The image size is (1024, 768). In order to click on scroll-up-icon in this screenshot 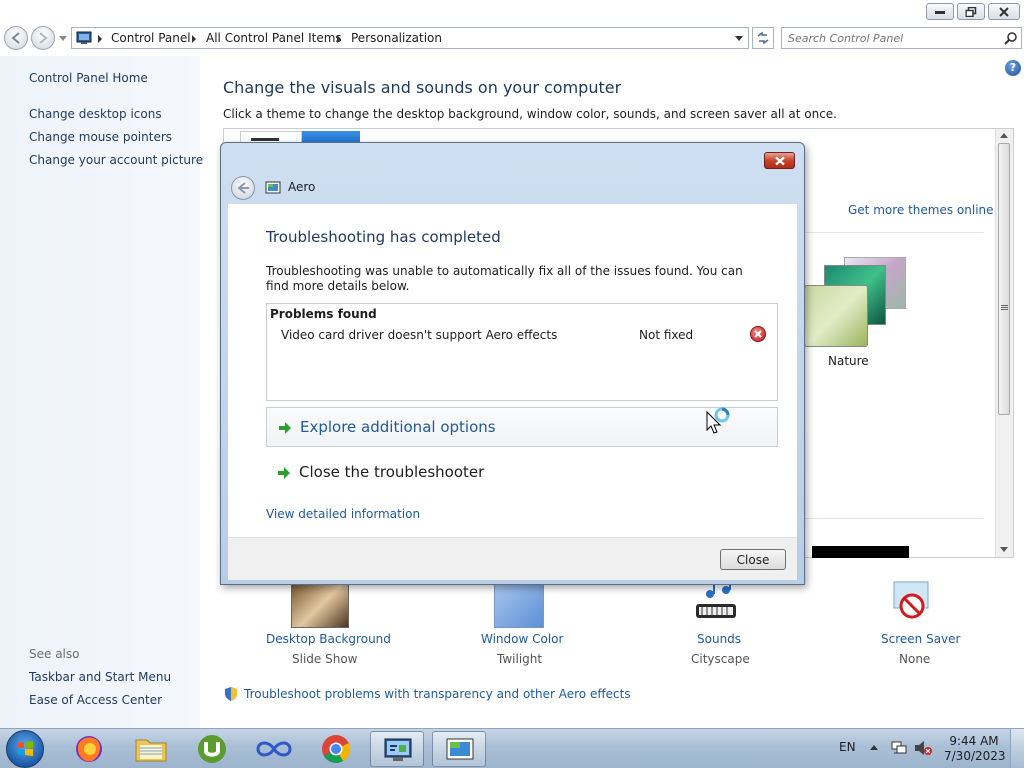, I will do `click(1004, 135)`.